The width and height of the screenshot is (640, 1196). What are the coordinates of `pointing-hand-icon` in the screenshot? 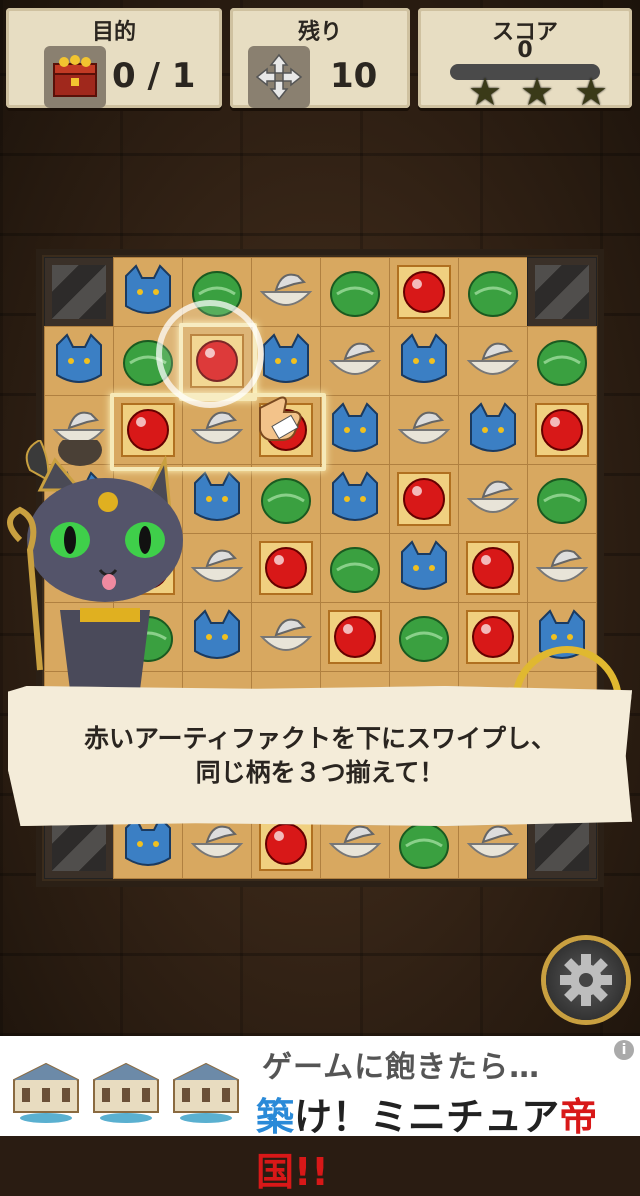 It's located at (278, 418).